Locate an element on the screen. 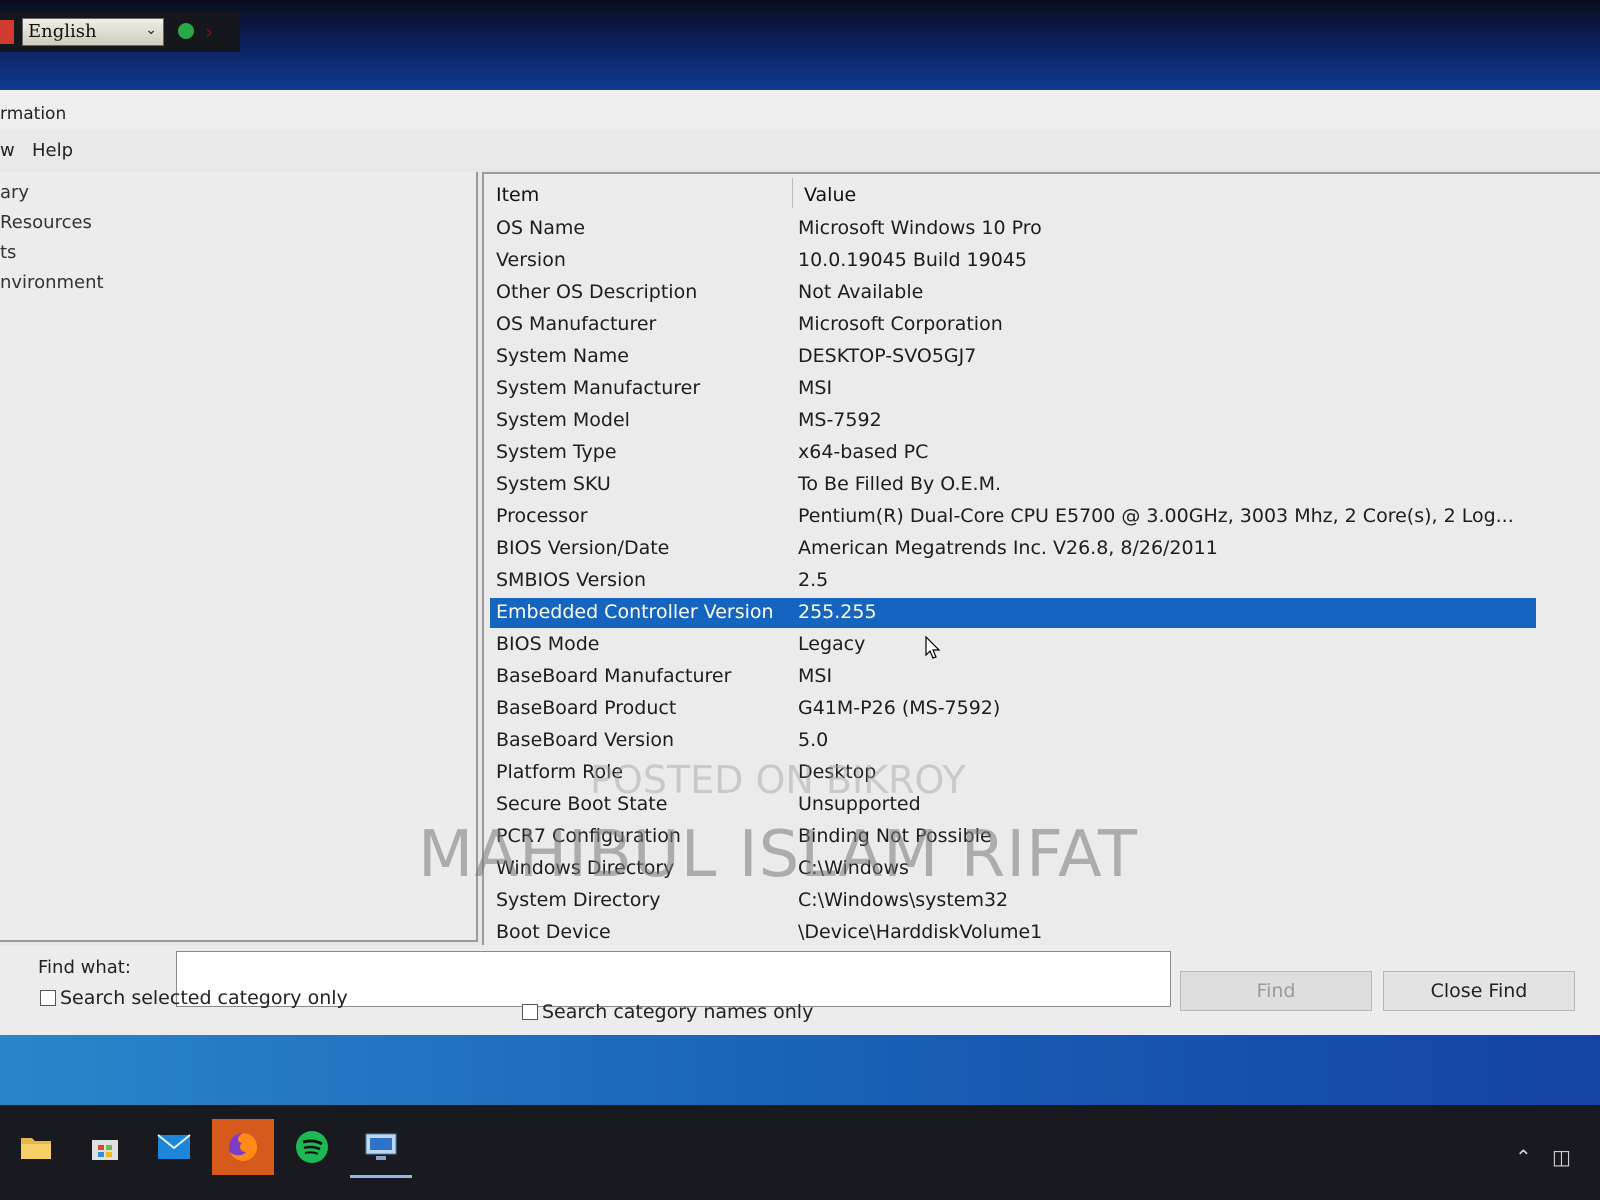  search-selected-category-label: Search selected category only is located at coordinates (204, 998).